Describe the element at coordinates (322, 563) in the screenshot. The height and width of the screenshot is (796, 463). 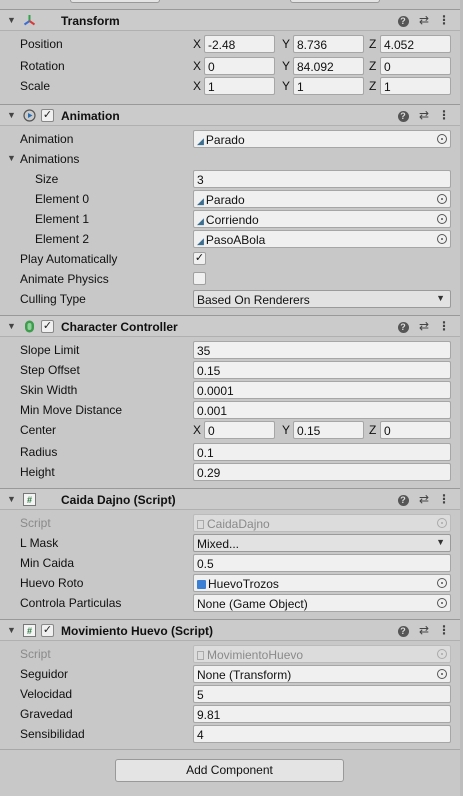
I see `min-caida-field: 0.5` at that location.